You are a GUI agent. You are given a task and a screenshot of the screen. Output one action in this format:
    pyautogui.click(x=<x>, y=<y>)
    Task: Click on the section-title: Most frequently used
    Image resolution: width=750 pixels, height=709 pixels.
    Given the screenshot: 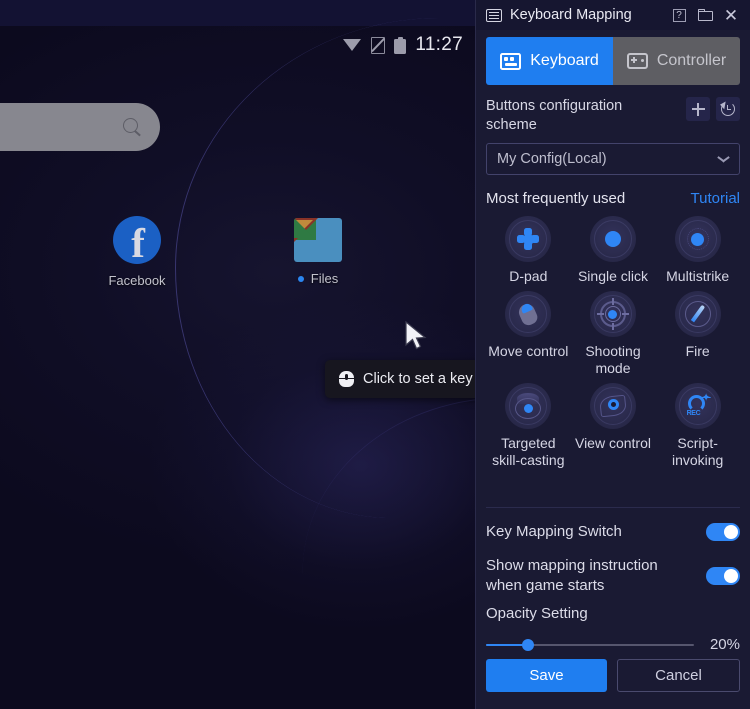 What is the action you would take?
    pyautogui.click(x=556, y=198)
    